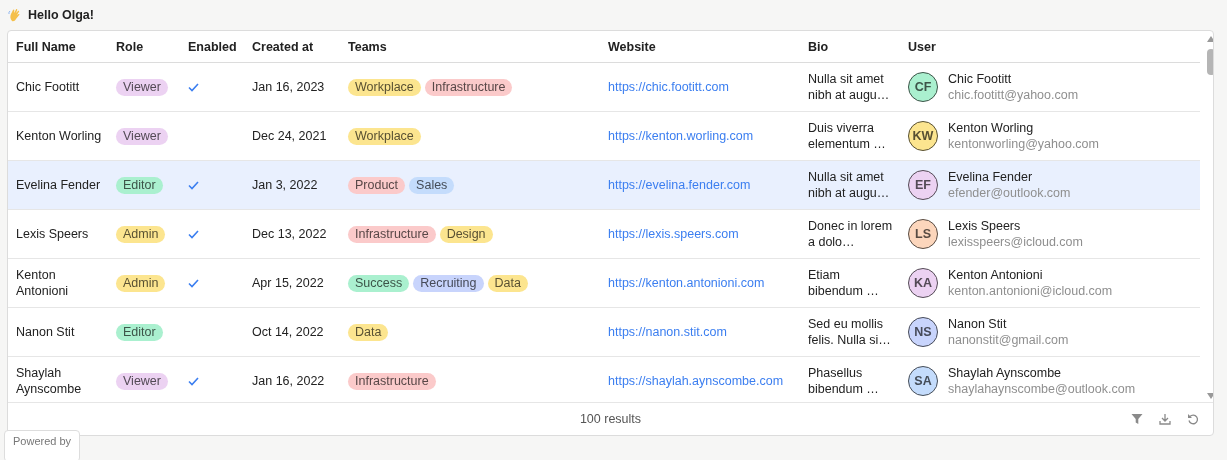  Describe the element at coordinates (1023, 144) in the screenshot. I see `user-email: kentonworling@yahoo.com` at that location.